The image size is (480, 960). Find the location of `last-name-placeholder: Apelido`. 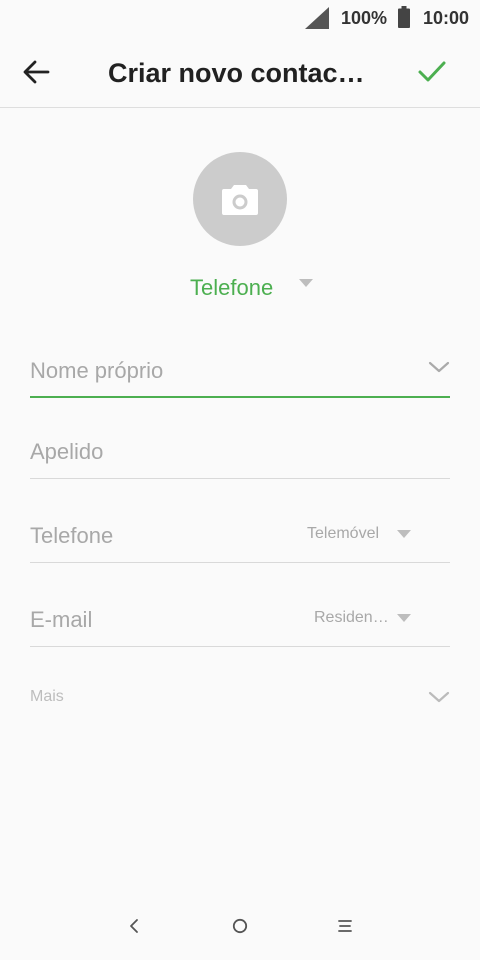

last-name-placeholder: Apelido is located at coordinates (67, 451).